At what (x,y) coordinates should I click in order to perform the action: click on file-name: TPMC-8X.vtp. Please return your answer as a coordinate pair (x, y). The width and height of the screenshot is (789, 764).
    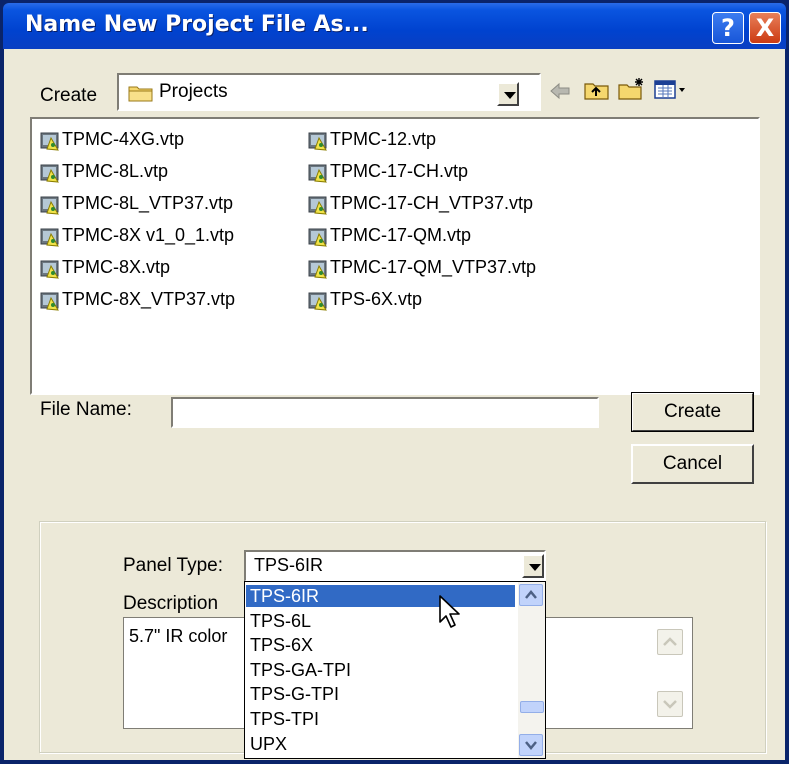
    Looking at the image, I should click on (116, 267).